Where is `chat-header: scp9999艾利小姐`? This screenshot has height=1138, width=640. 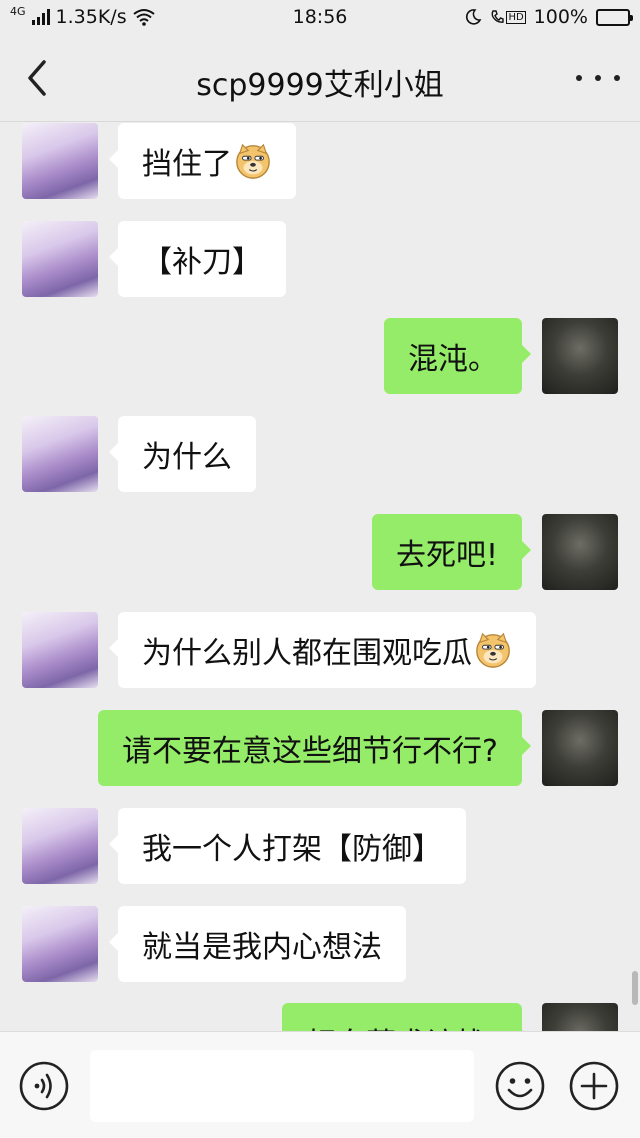 chat-header: scp9999艾利小姐 is located at coordinates (320, 78).